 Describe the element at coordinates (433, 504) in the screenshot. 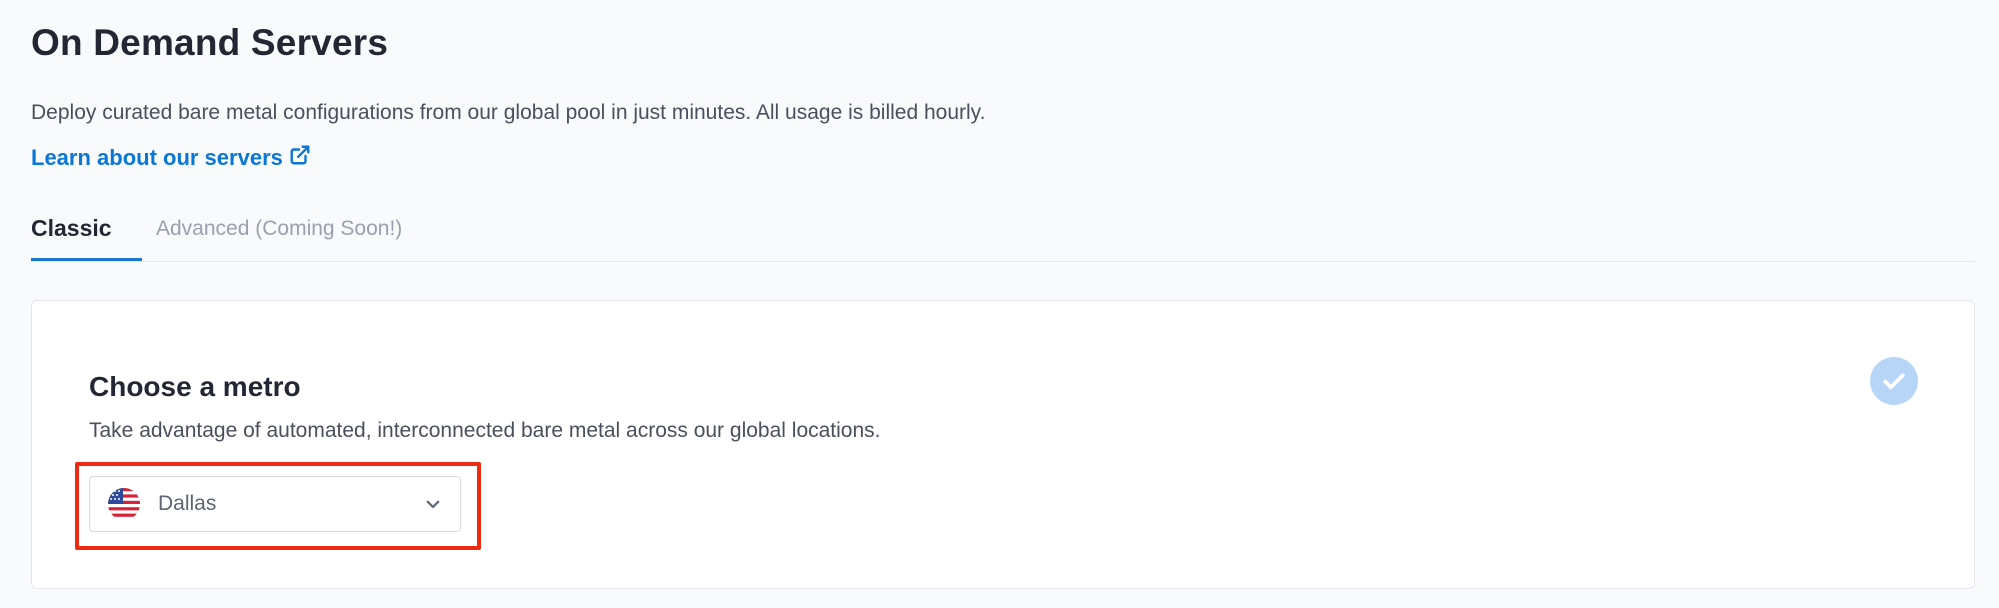

I see `chevron-down-icon` at that location.